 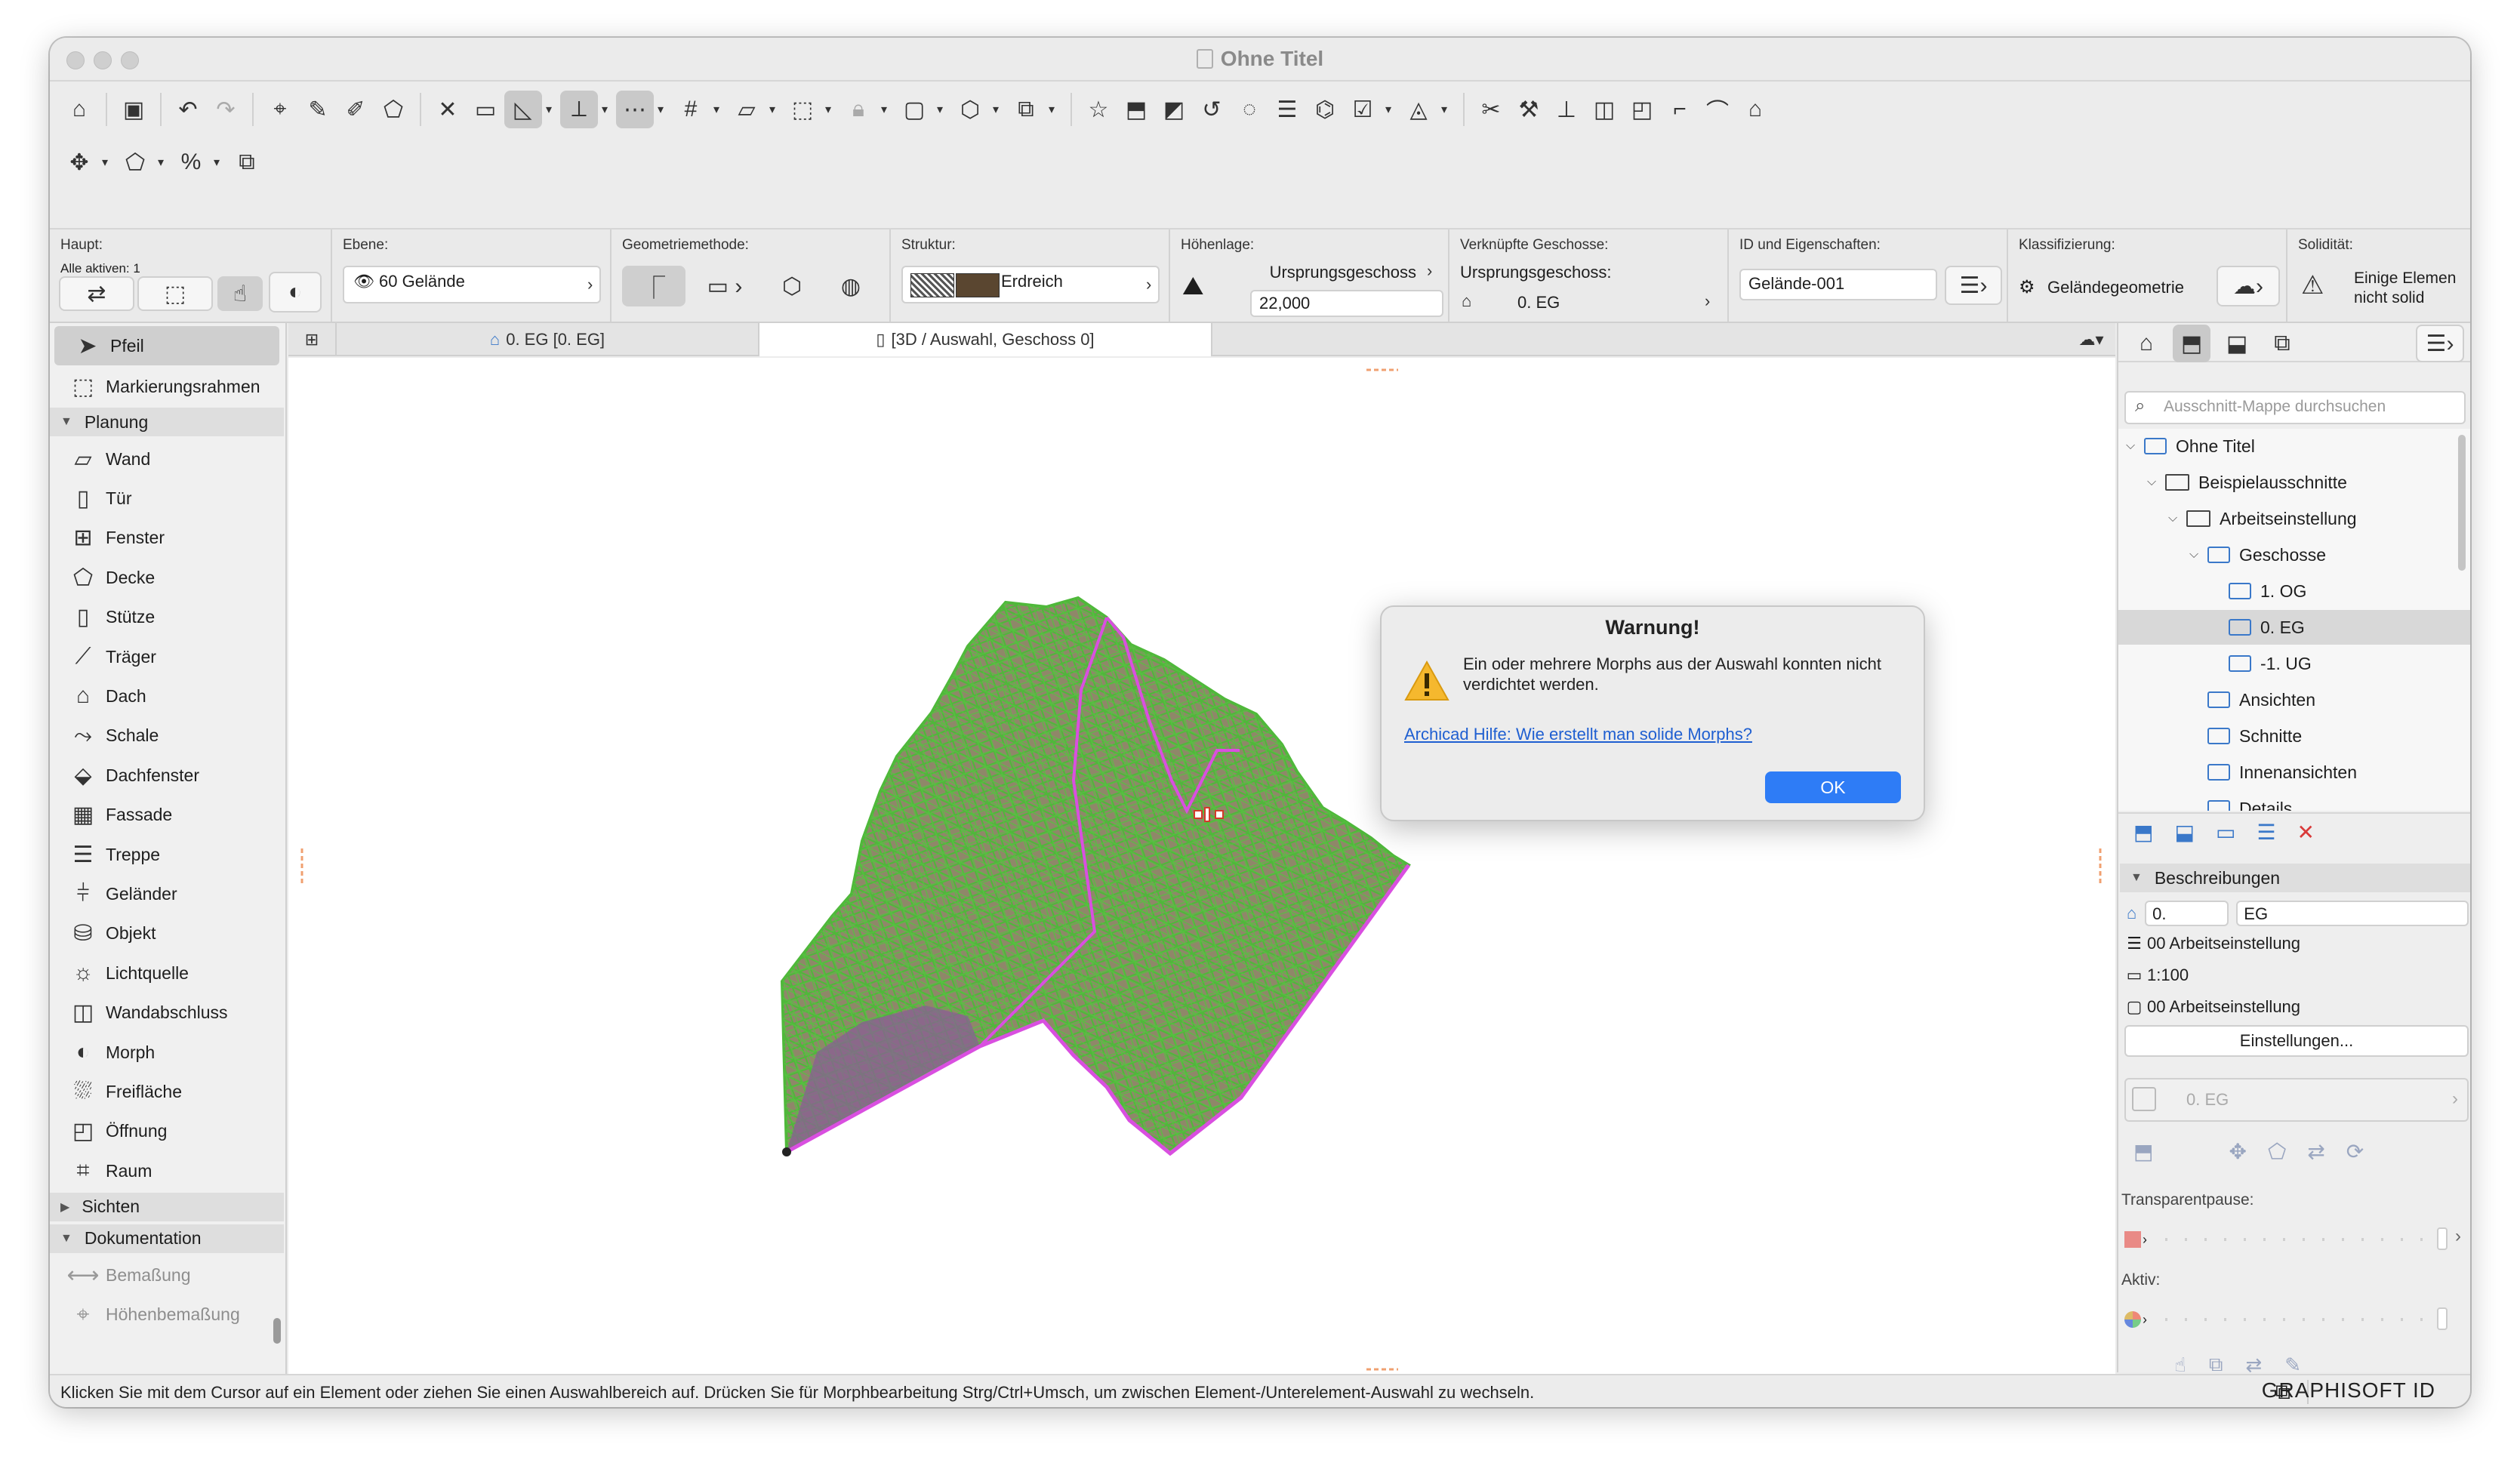 I want to click on navigator-item: Ansichten, so click(x=2294, y=699).